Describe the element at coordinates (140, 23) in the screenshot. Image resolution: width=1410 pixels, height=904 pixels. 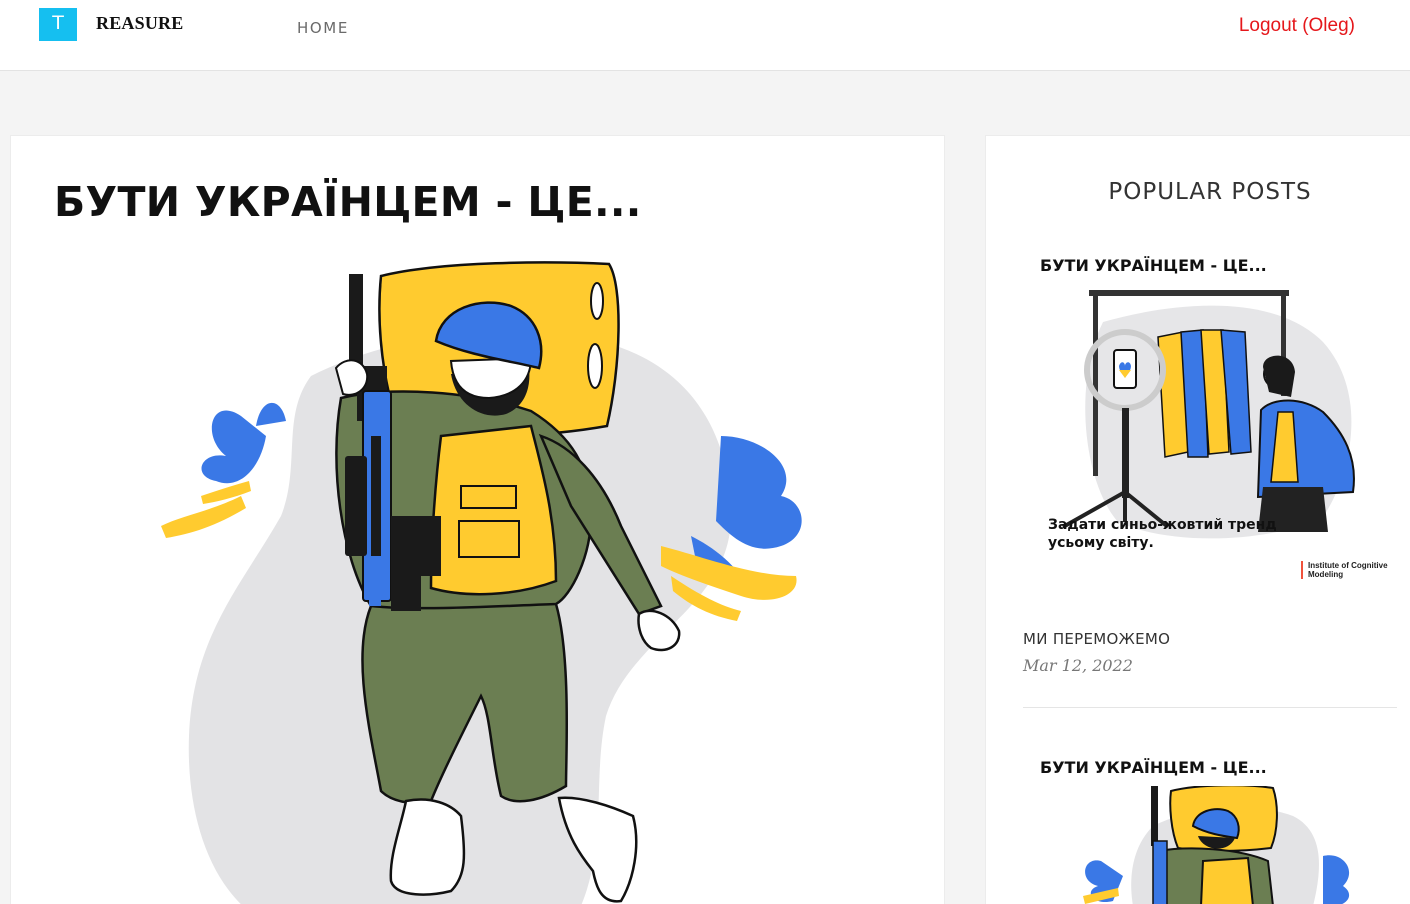
I see `logo-text: REASURE` at that location.